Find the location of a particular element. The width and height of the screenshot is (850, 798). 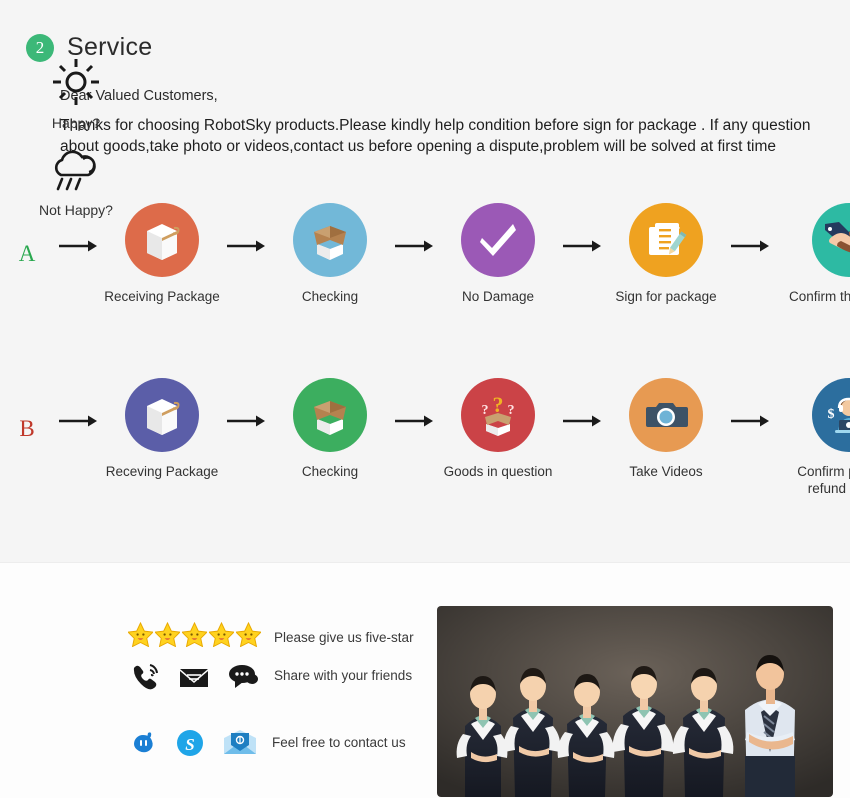

step-label: Confirm the delivery is located at coordinates (819, 296).